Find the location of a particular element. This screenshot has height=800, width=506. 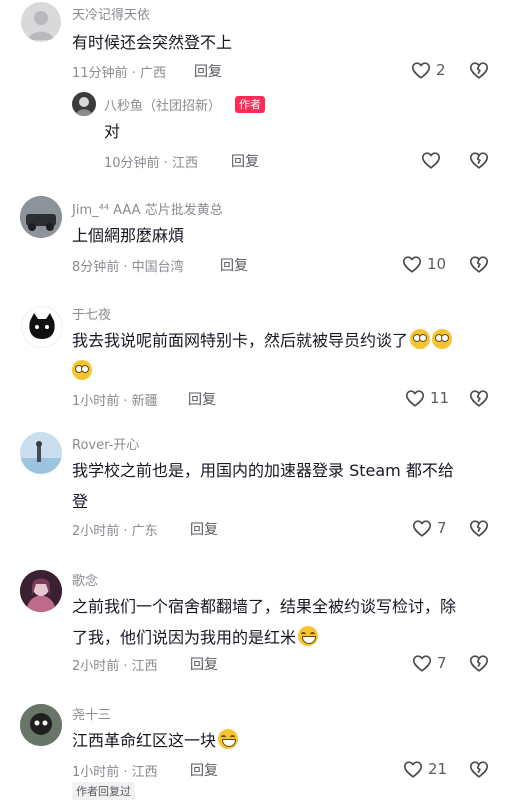

comment-text-content: 我去我说呢前面网特别卡，然后就被导员约谈了 is located at coordinates (240, 340).